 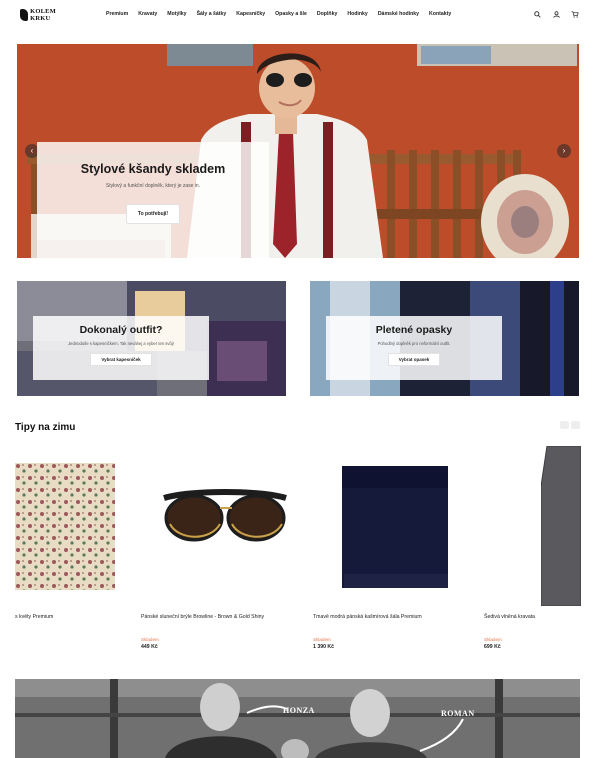 What do you see at coordinates (564, 425) in the screenshot?
I see `carousel-prev-button` at bounding box center [564, 425].